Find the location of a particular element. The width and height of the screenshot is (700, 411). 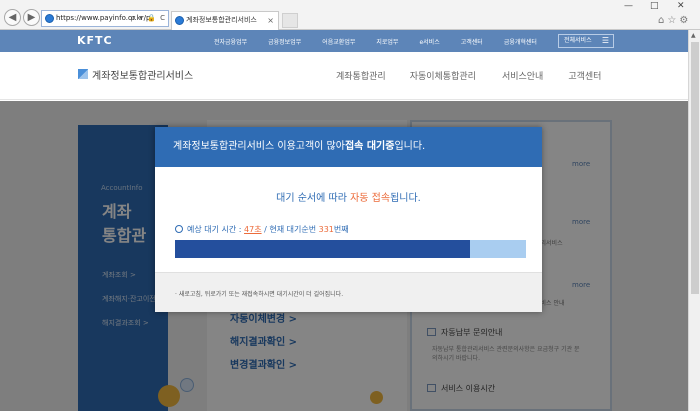

topmenu-item: 전자금융업무 is located at coordinates (230, 41).